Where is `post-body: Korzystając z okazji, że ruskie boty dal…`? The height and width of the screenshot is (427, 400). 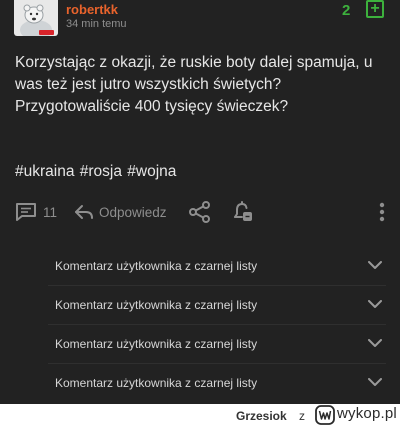
post-body: Korzystając z okazji, że ruskie boty dal… is located at coordinates (194, 84).